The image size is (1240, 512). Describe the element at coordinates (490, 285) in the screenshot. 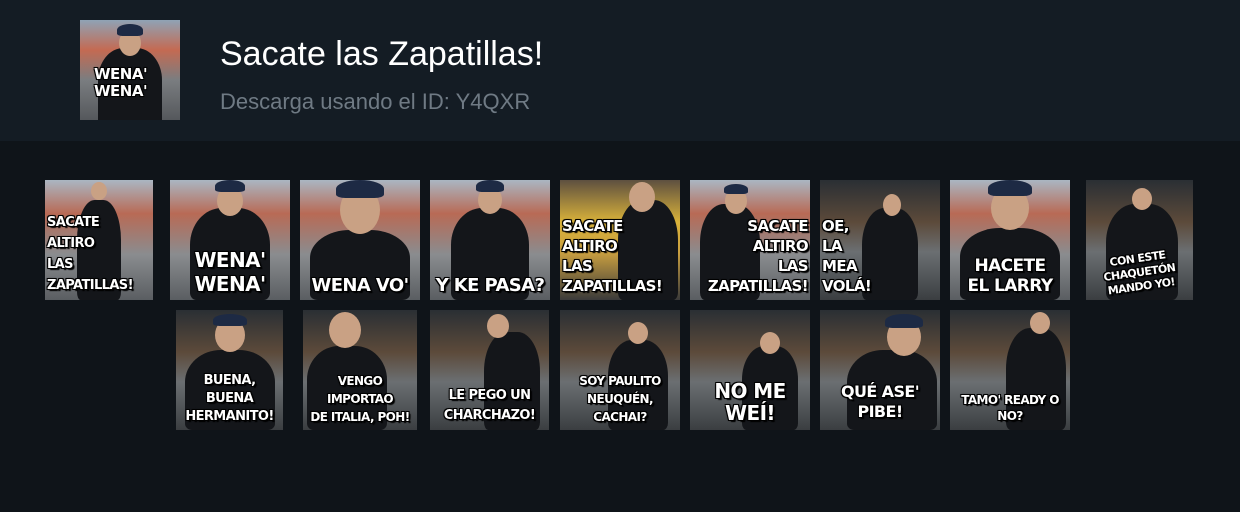

I see `sticker-caption: Y KE PASA?` at that location.